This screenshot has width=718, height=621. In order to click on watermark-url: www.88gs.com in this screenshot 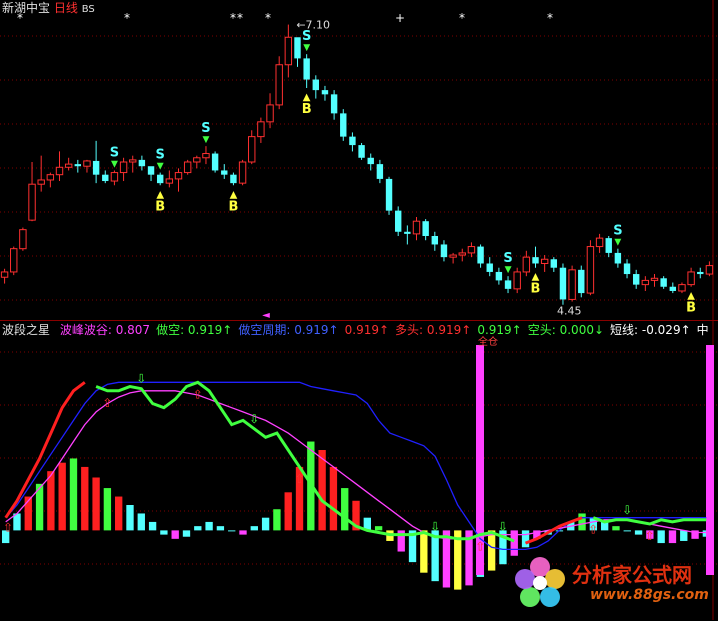, I will do `click(649, 595)`.